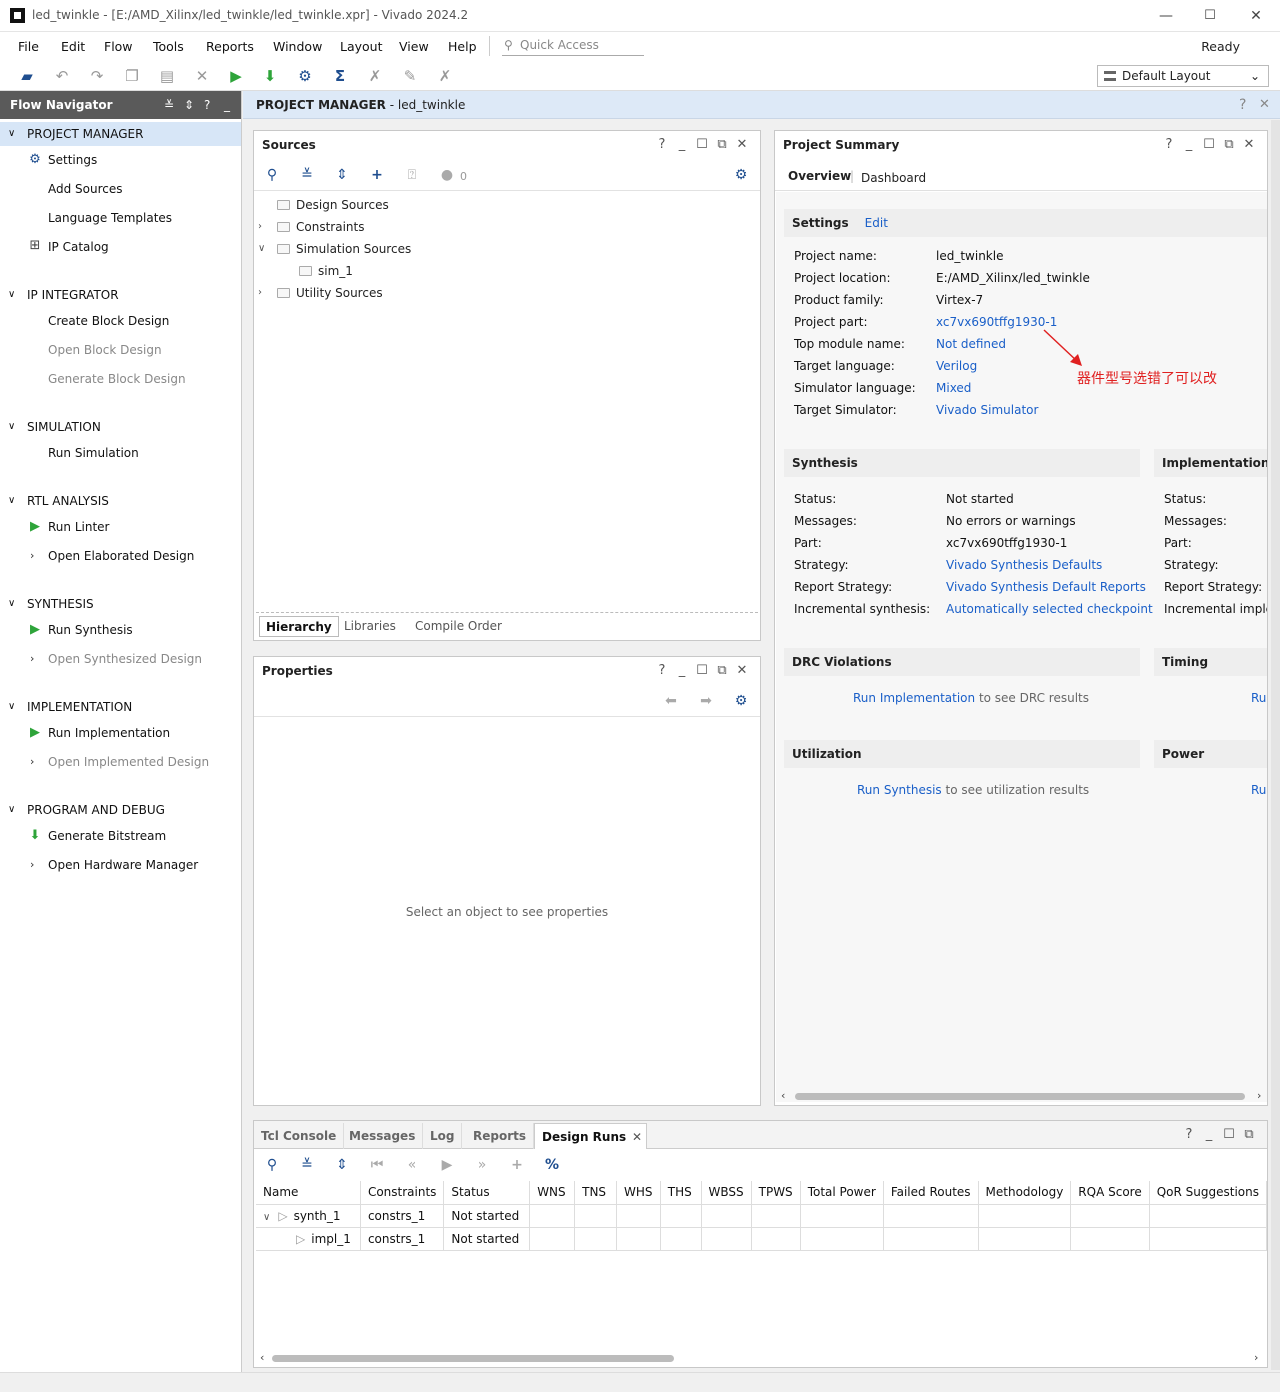 The height and width of the screenshot is (1392, 1280). What do you see at coordinates (761, 1358) in the screenshot?
I see `design-runs-hscrollbar: ‹ ›` at bounding box center [761, 1358].